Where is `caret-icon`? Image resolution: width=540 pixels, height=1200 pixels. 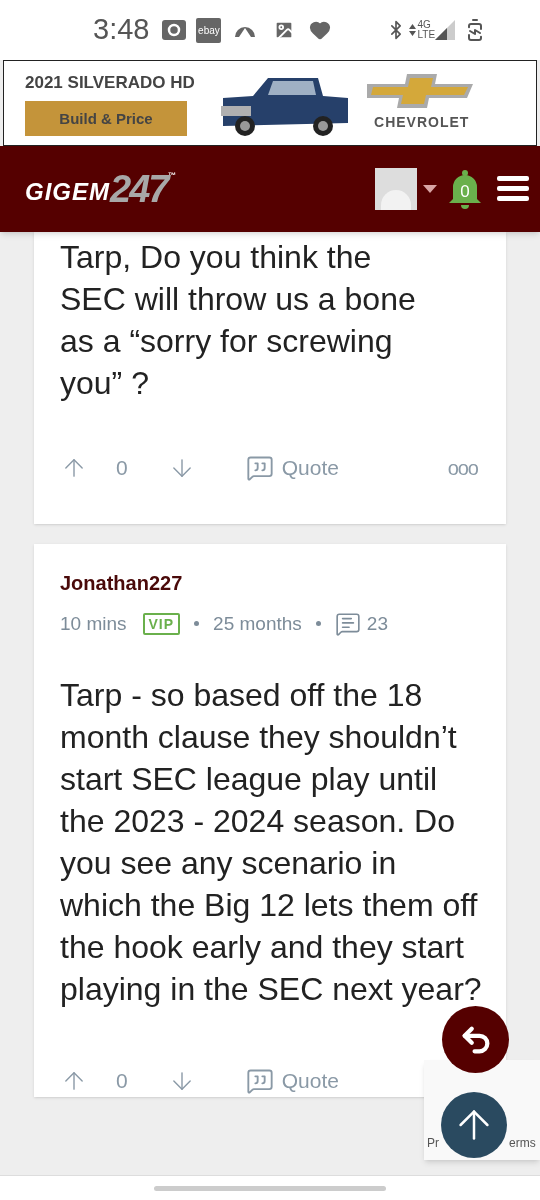
caret-icon is located at coordinates (430, 189).